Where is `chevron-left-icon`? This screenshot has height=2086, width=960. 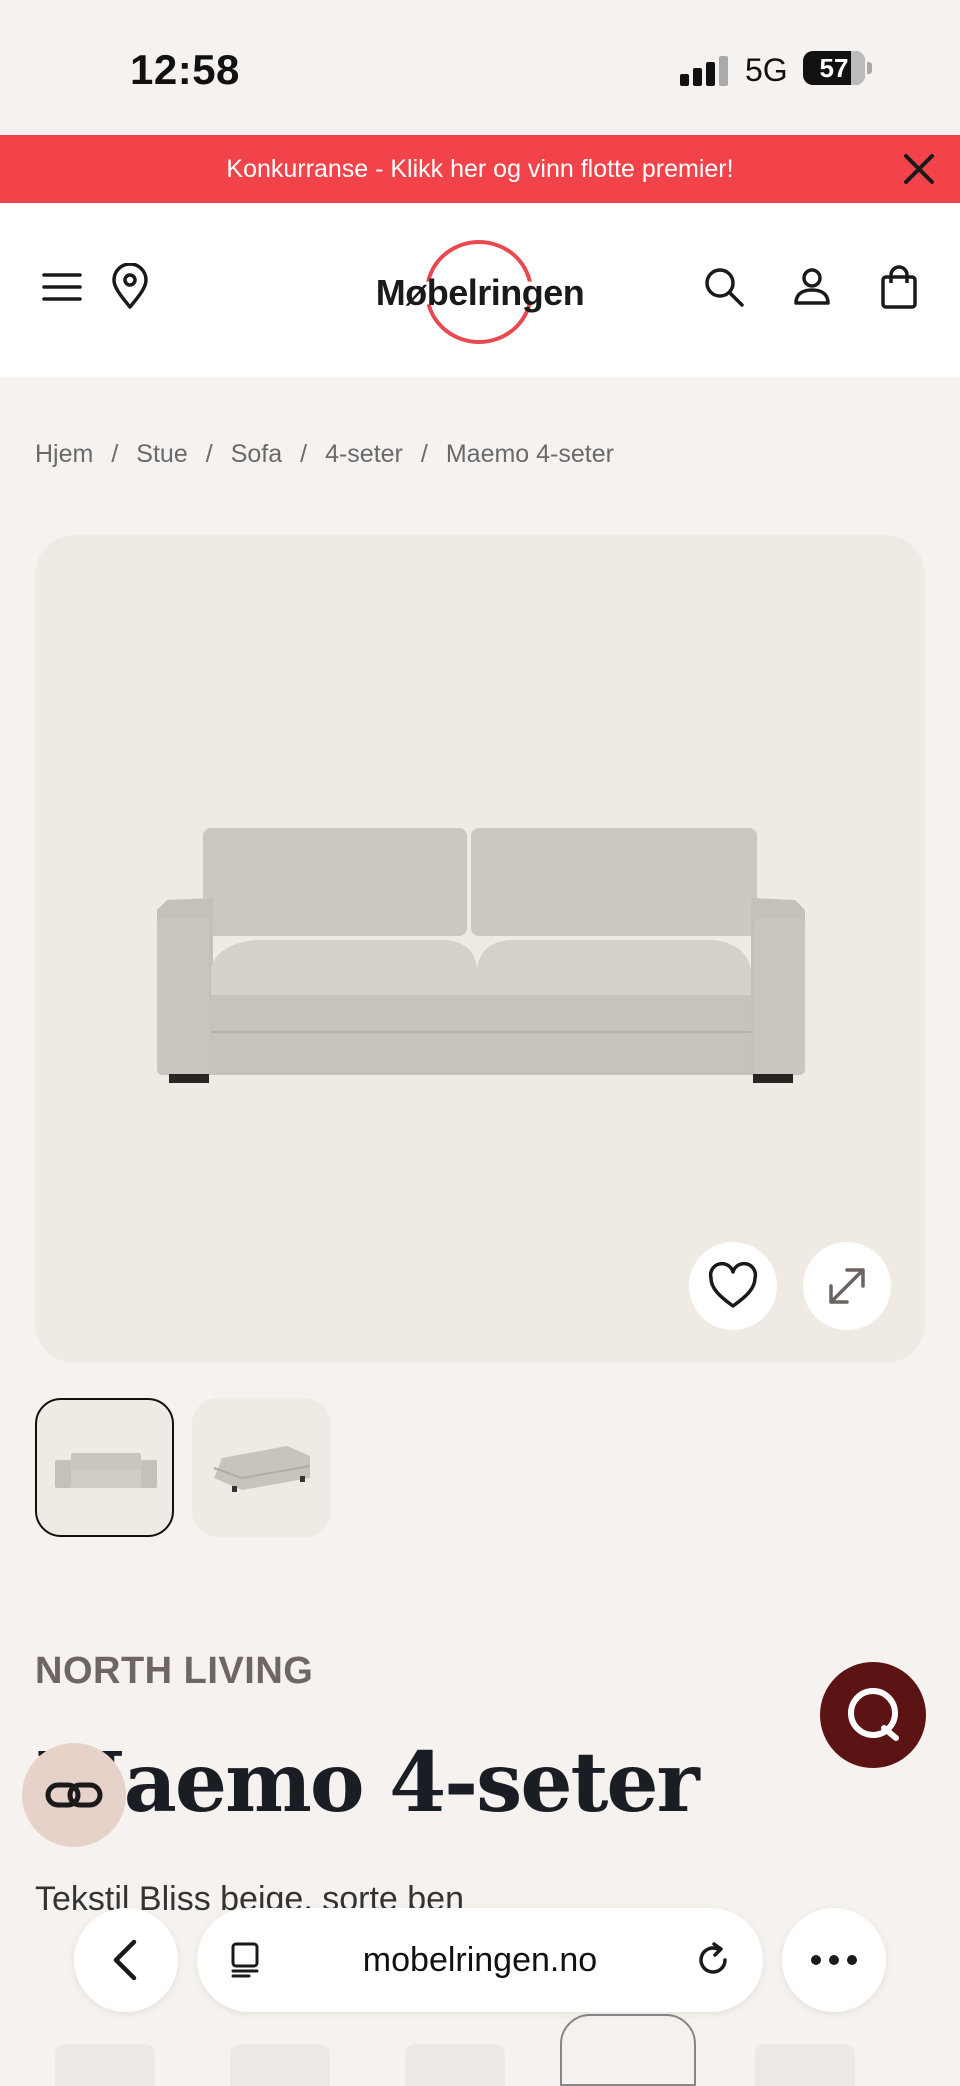 chevron-left-icon is located at coordinates (125, 1960).